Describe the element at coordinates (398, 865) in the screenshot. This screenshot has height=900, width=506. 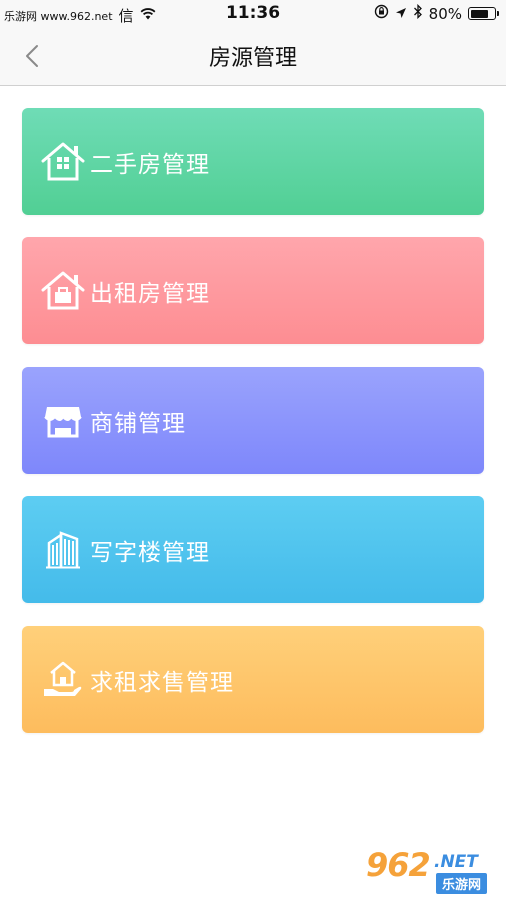
I see `watermark-number: 962` at that location.